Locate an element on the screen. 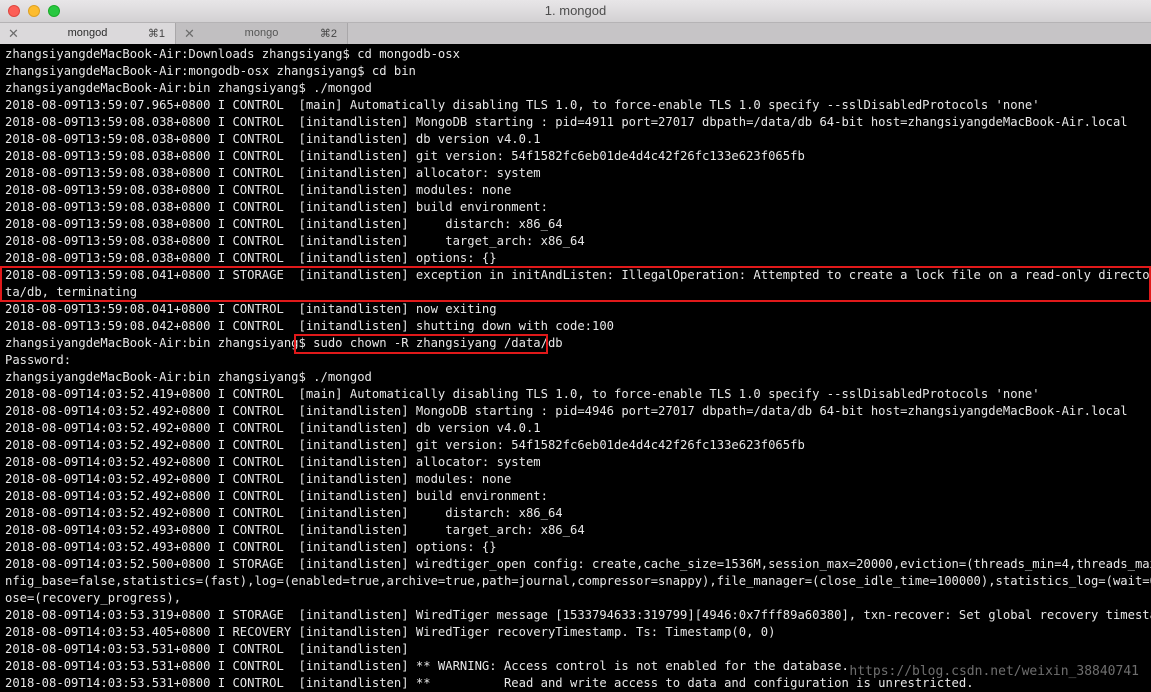 The width and height of the screenshot is (1151, 692). tab-shortcut: ⌘1 is located at coordinates (156, 34).